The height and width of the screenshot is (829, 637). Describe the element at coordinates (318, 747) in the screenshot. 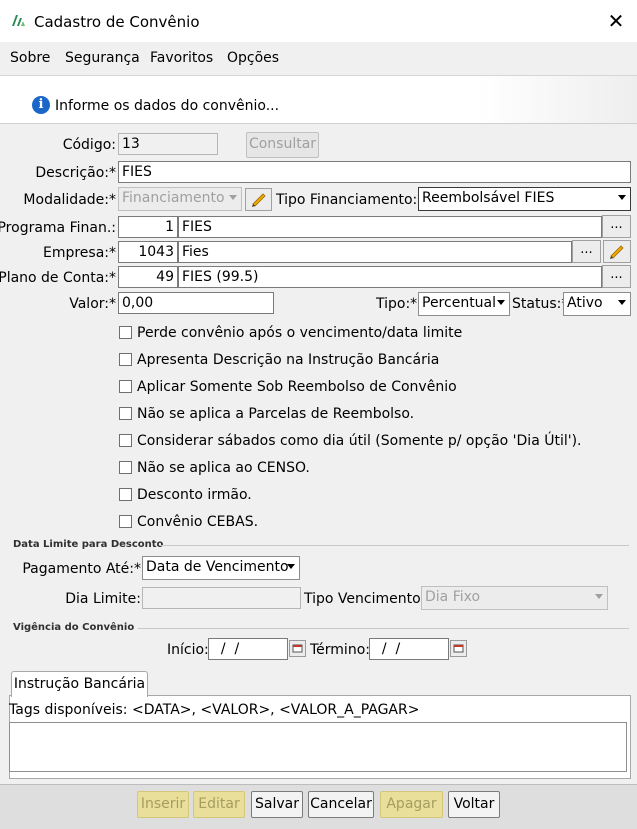

I see `instrucao-textarea` at that location.